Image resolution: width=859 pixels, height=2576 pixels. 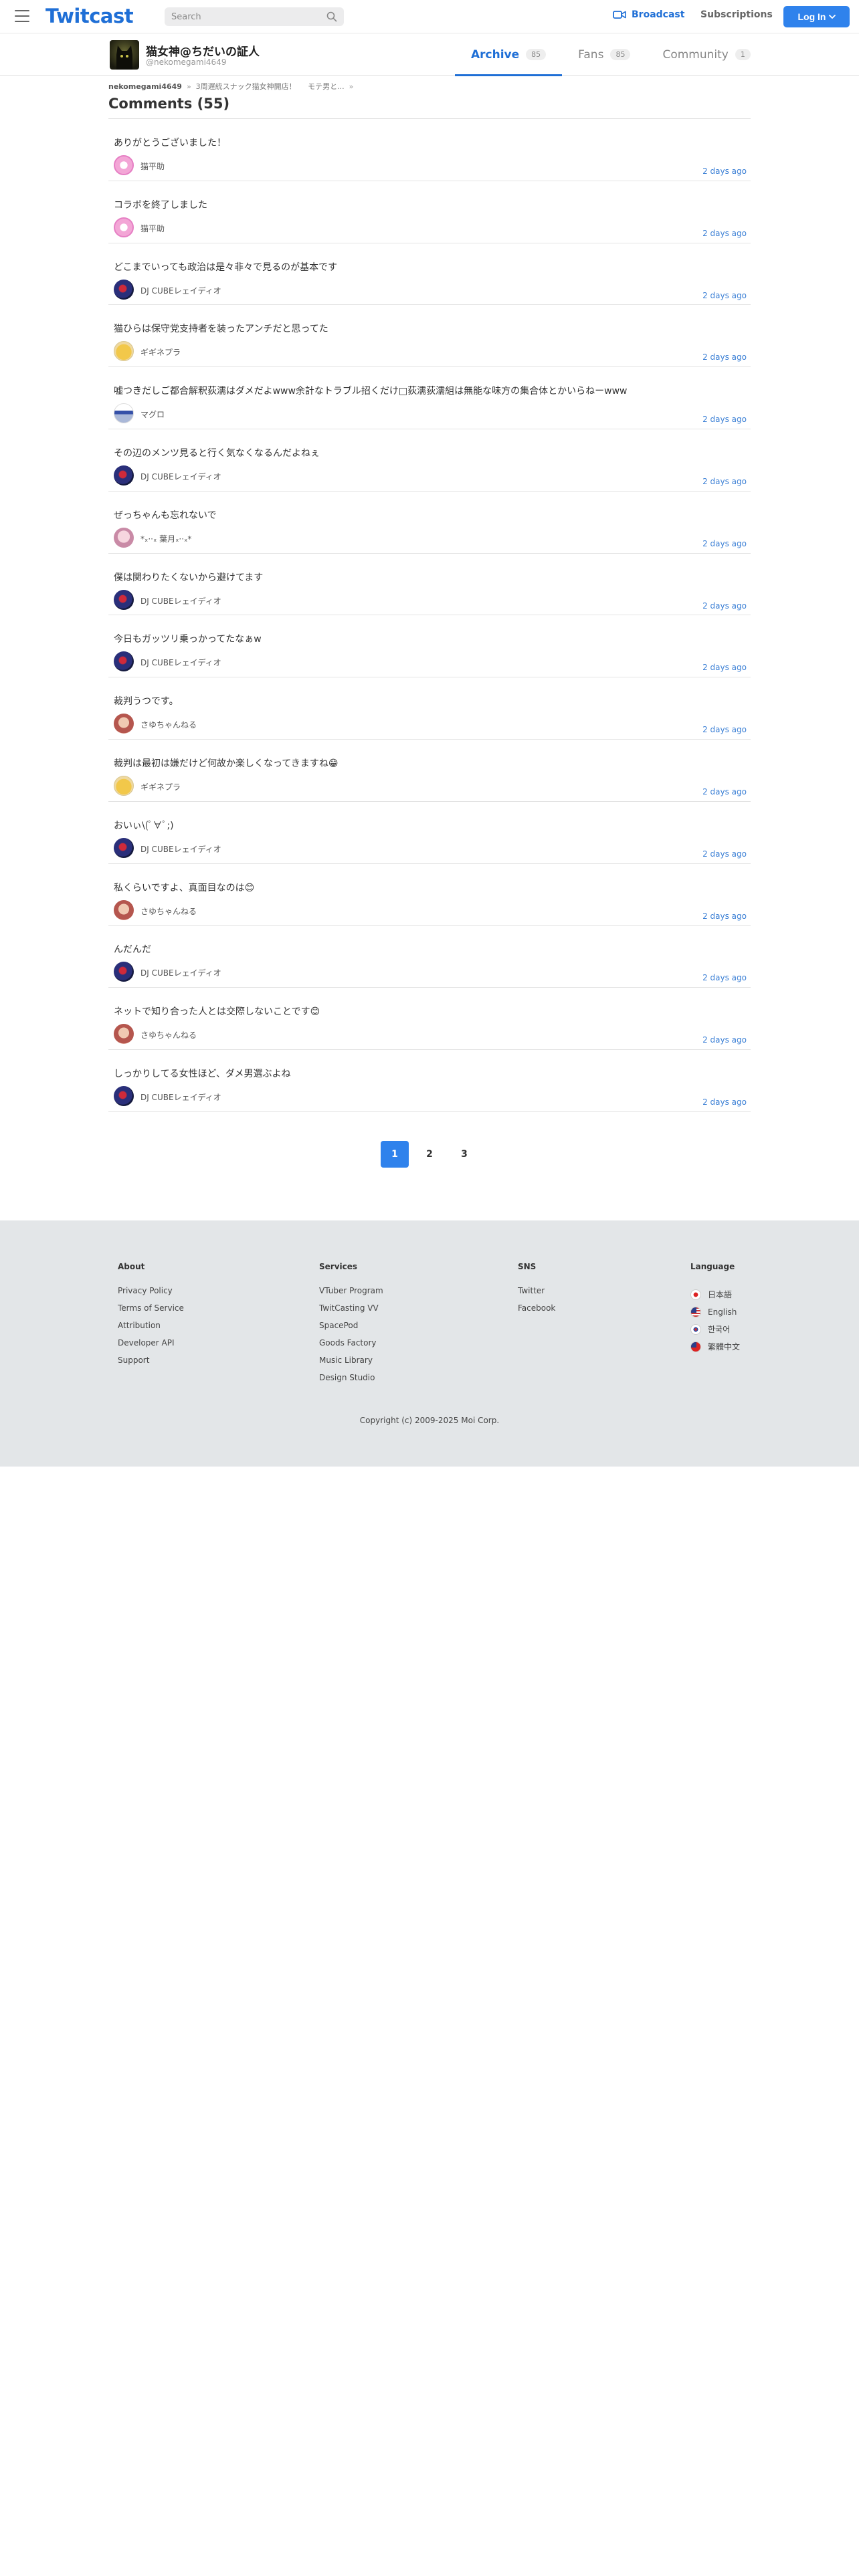 What do you see at coordinates (395, 1154) in the screenshot?
I see `page-button-1: 1` at bounding box center [395, 1154].